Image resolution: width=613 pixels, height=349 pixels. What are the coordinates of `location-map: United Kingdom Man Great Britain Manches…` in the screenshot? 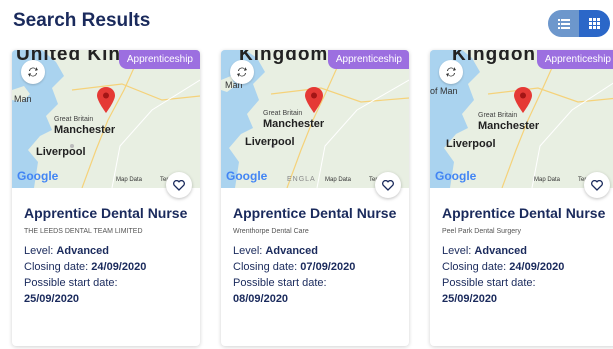 It's located at (106, 119).